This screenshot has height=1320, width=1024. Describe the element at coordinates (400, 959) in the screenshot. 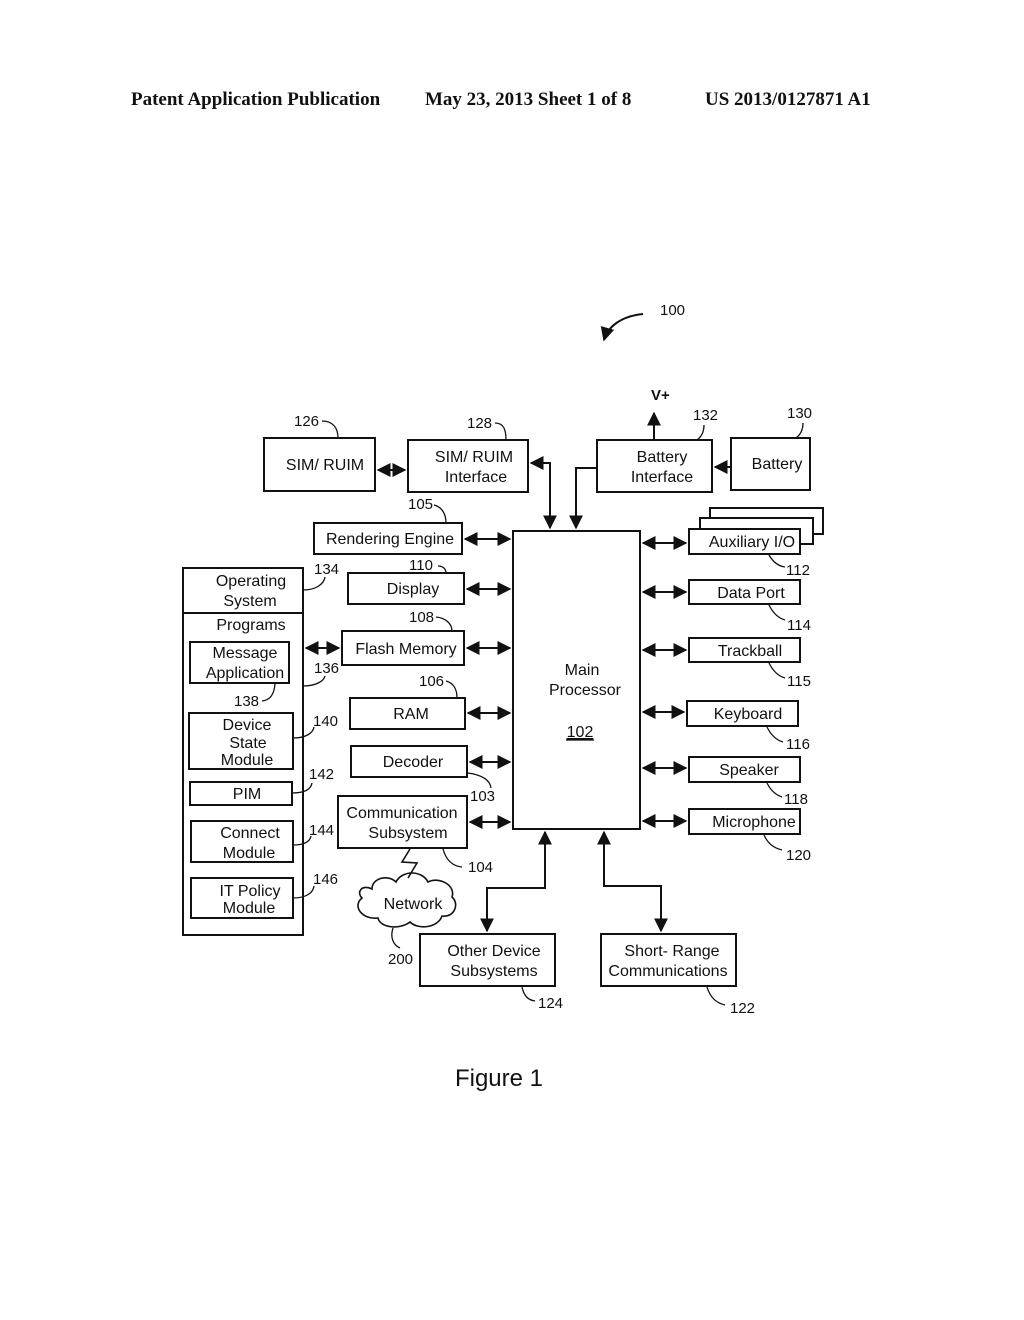

I see `network-ref: 200` at that location.